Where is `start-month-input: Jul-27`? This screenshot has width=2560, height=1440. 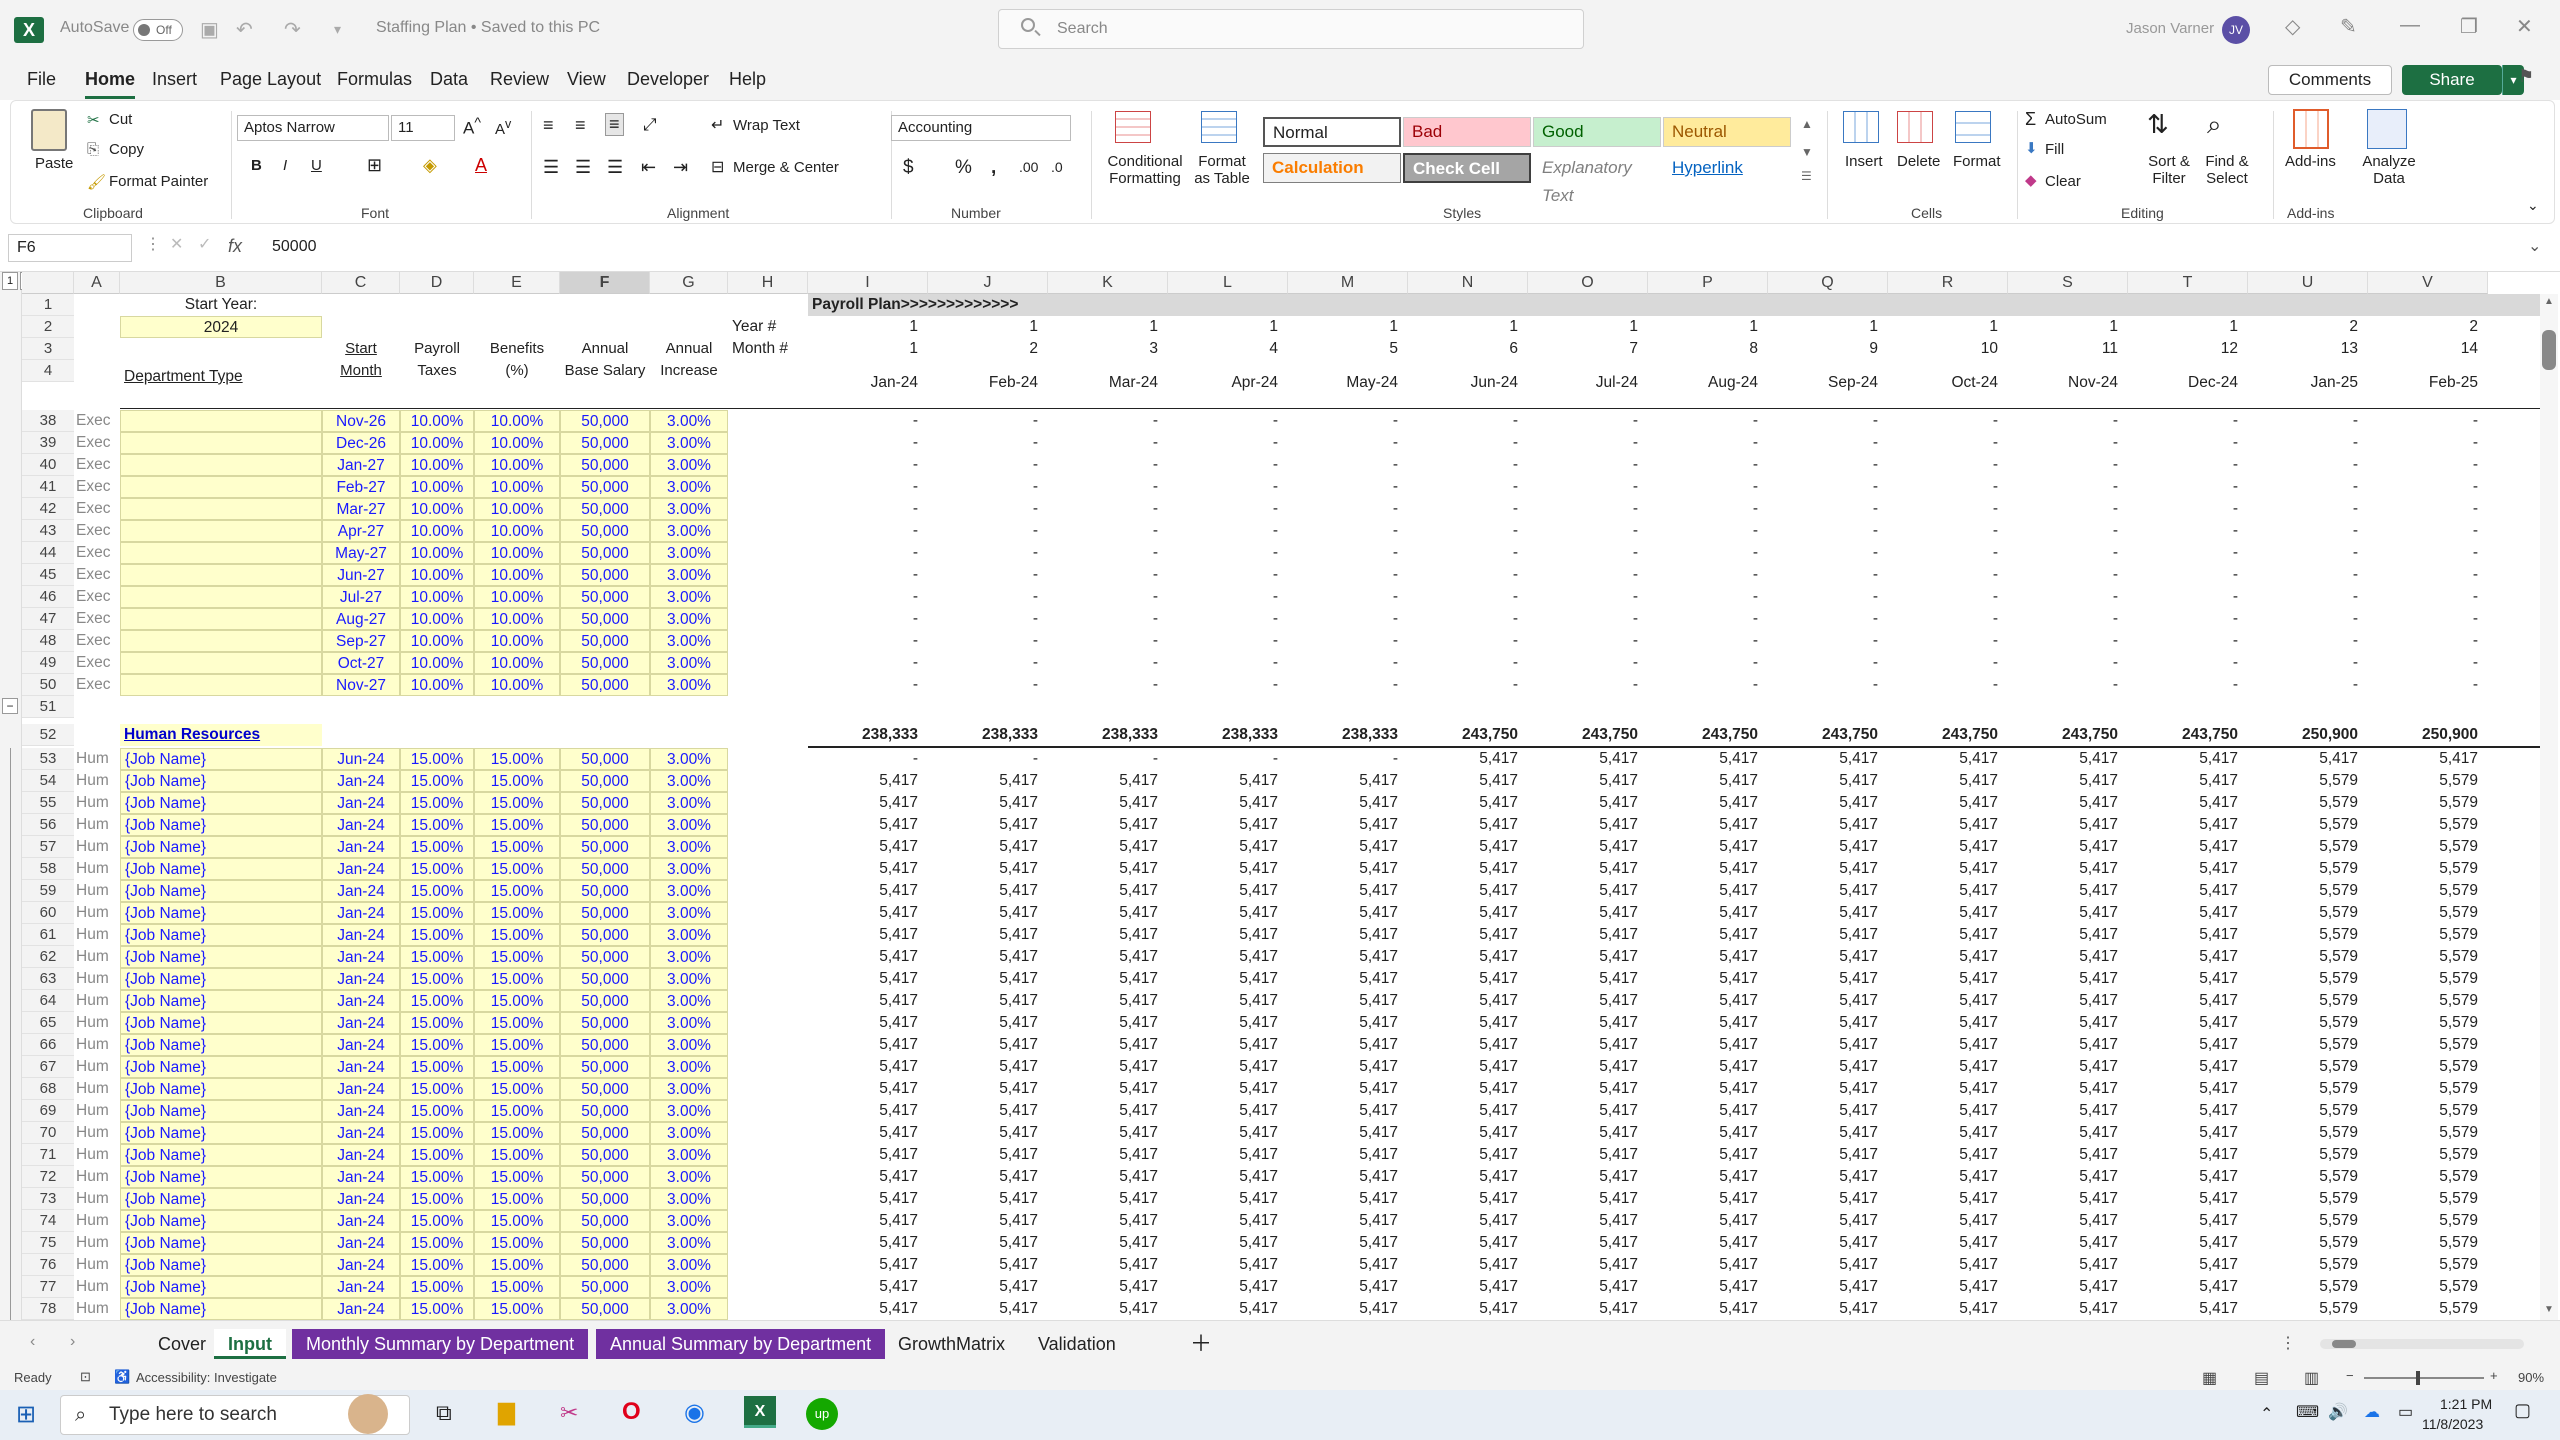
start-month-input: Jul-27 is located at coordinates (361, 597).